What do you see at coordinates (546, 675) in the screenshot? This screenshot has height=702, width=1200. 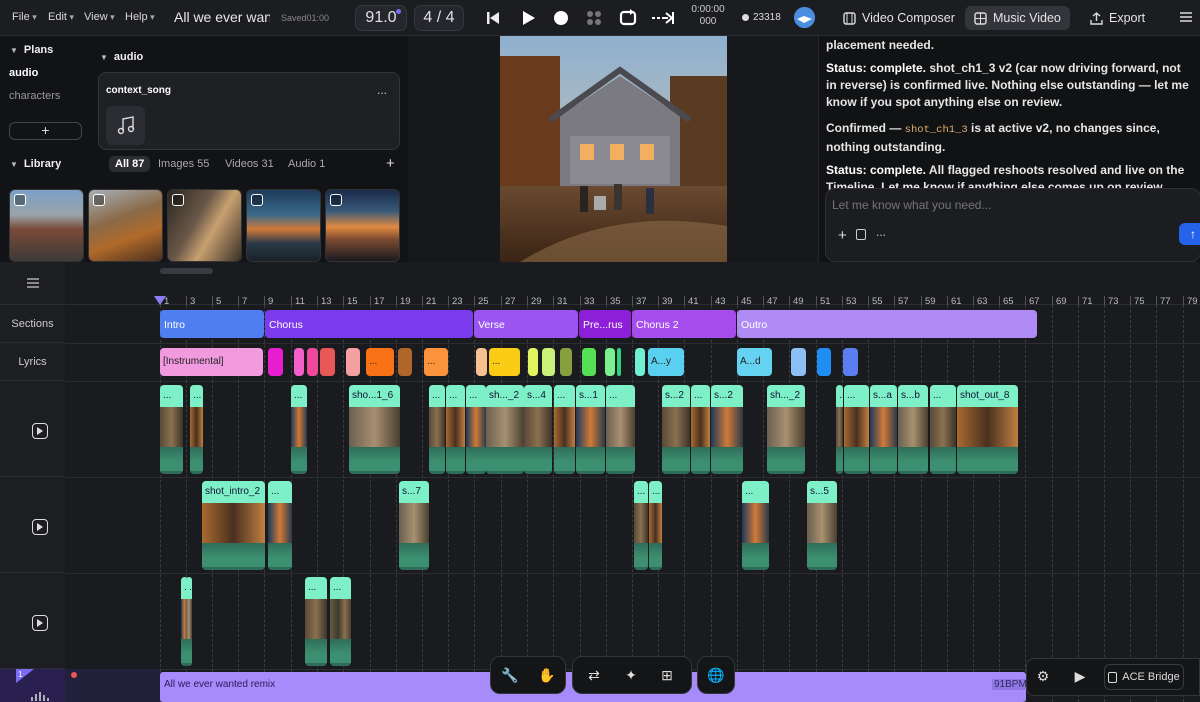 I see `hand-icon: ✋` at bounding box center [546, 675].